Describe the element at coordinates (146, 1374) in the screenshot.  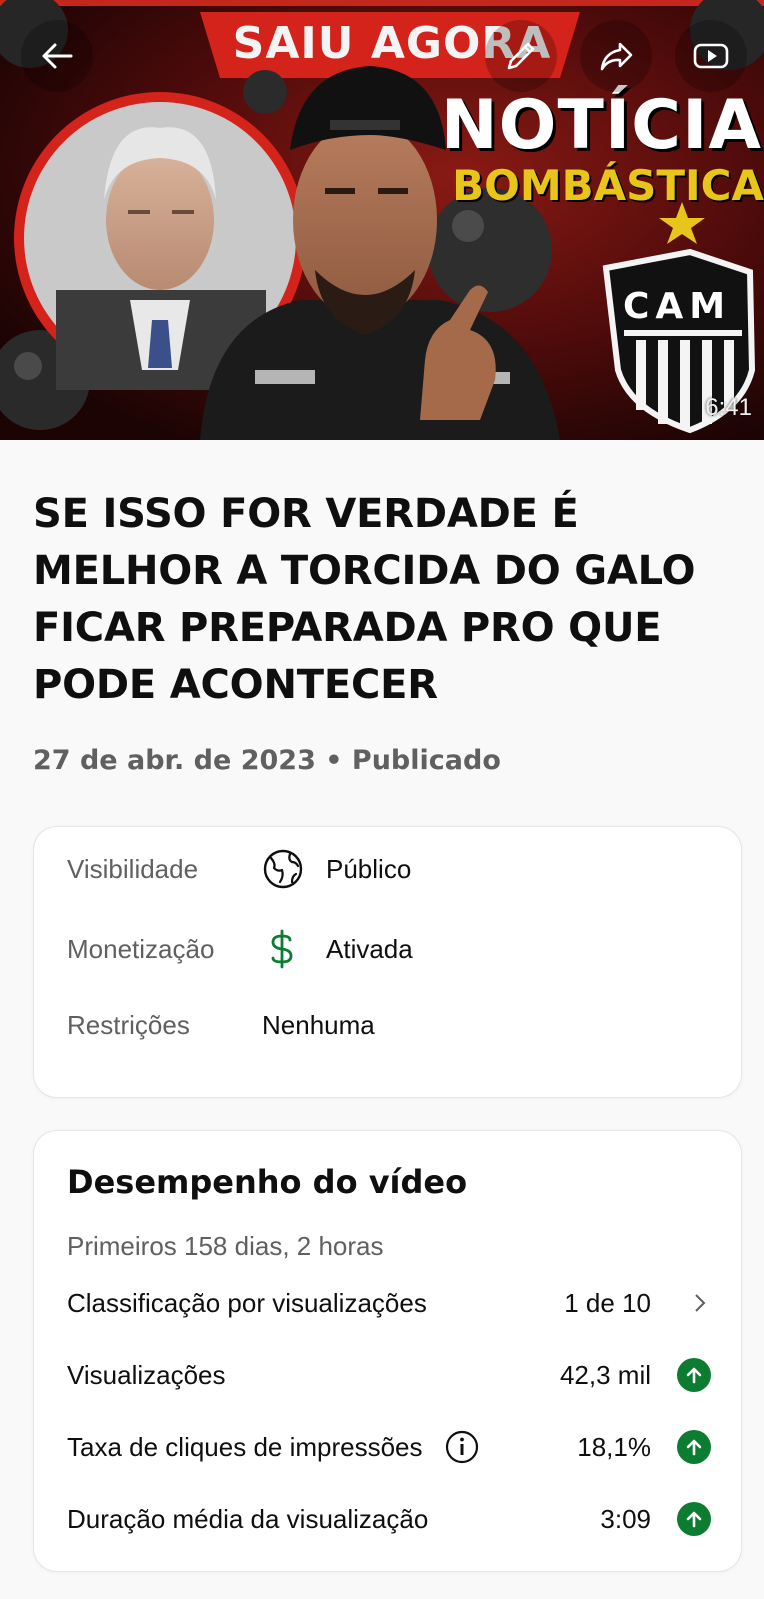
I see `metric-label: Visualizações` at that location.